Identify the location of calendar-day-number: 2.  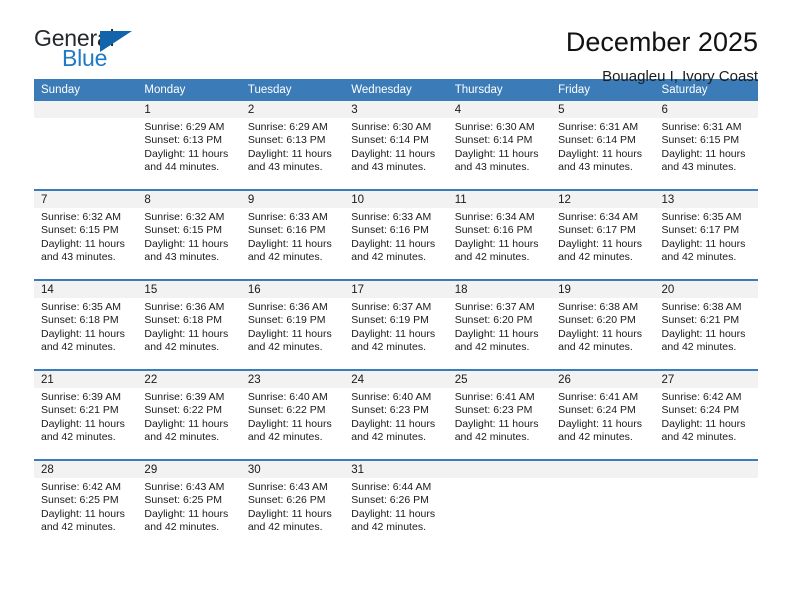
(292, 109).